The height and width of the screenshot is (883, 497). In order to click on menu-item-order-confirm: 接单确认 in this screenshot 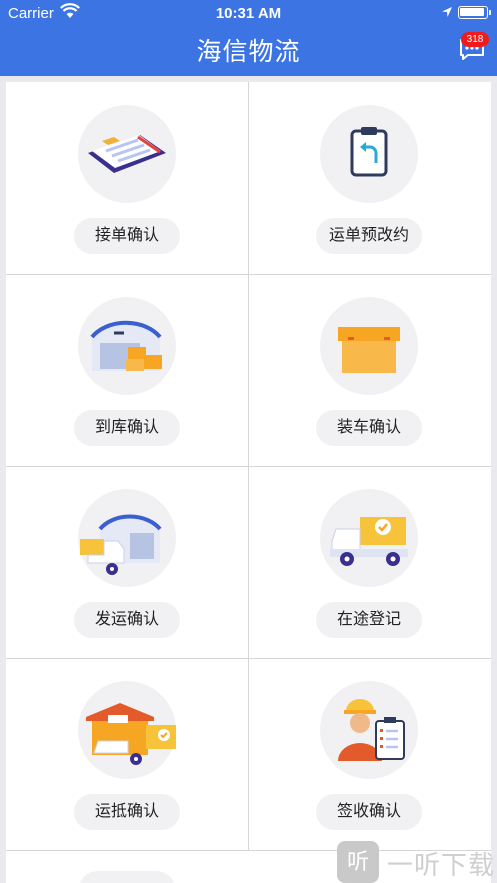, I will do `click(127, 178)`.